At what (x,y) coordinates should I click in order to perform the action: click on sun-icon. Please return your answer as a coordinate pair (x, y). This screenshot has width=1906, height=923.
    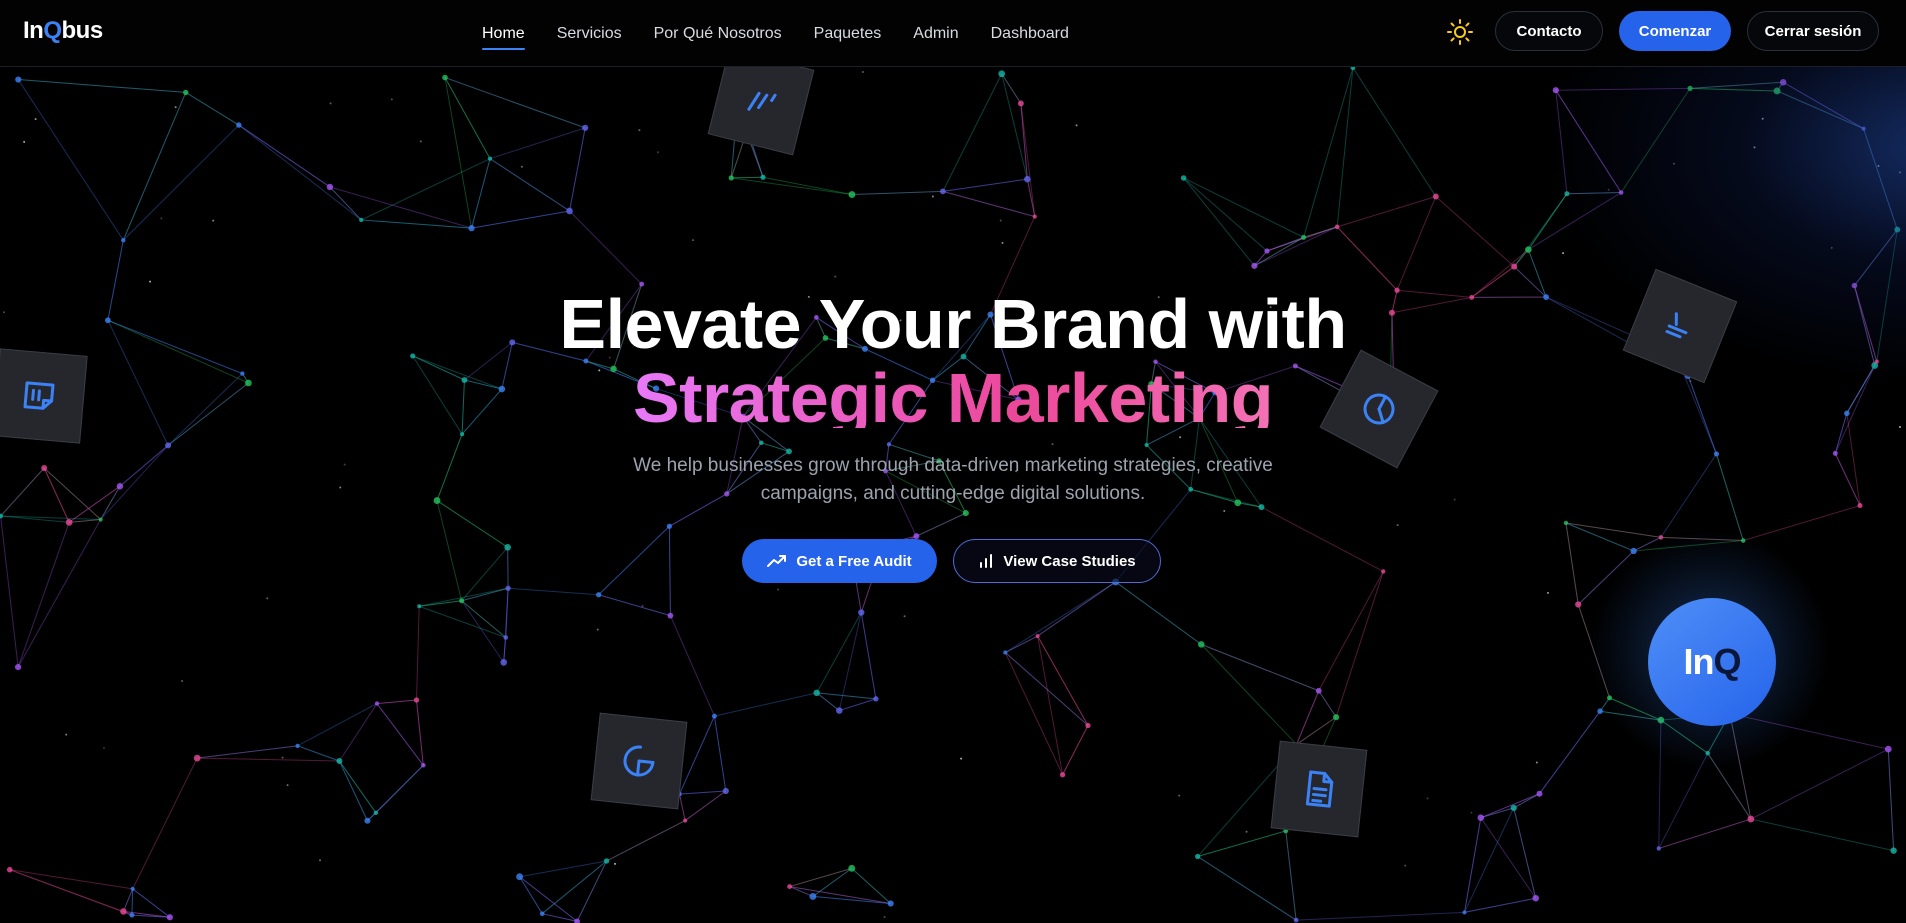
    Looking at the image, I should click on (1460, 32).